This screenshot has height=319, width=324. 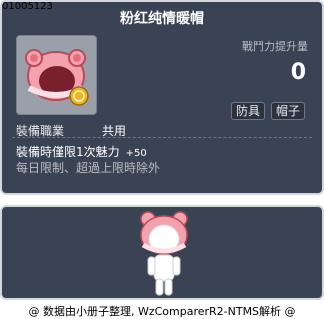 What do you see at coordinates (248, 111) in the screenshot?
I see `tag-armor: 防具` at bounding box center [248, 111].